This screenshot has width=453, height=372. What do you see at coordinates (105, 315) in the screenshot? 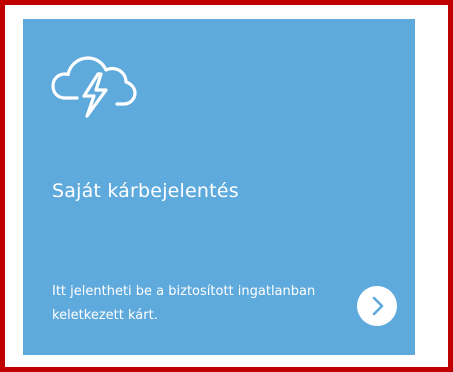
I see `card-description-line: keletkezett kárt.` at bounding box center [105, 315].